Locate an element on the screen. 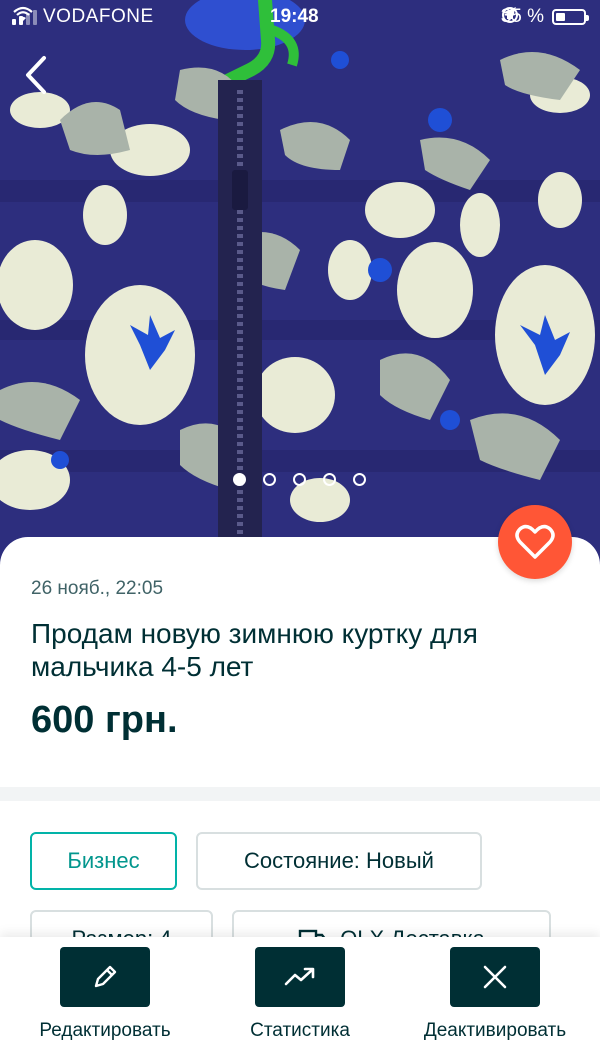 Image resolution: width=600 pixels, height=1063 pixels. listing-price: 600 грн. is located at coordinates (104, 720).